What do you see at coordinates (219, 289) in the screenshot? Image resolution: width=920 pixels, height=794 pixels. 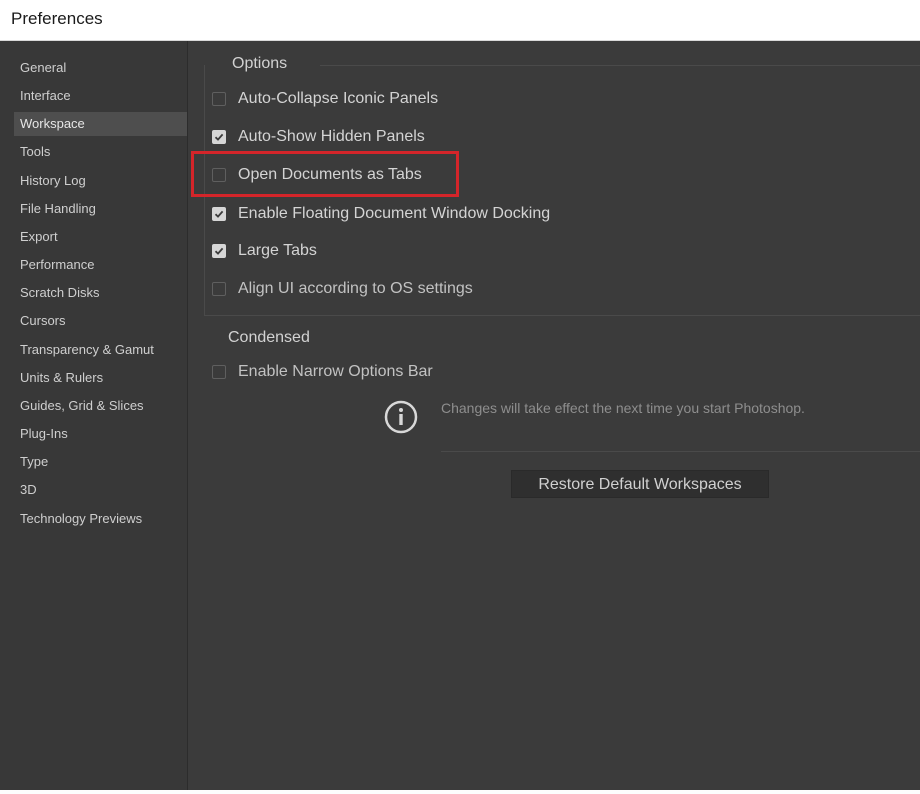 I see `align-ui-os-settings-checkbox` at bounding box center [219, 289].